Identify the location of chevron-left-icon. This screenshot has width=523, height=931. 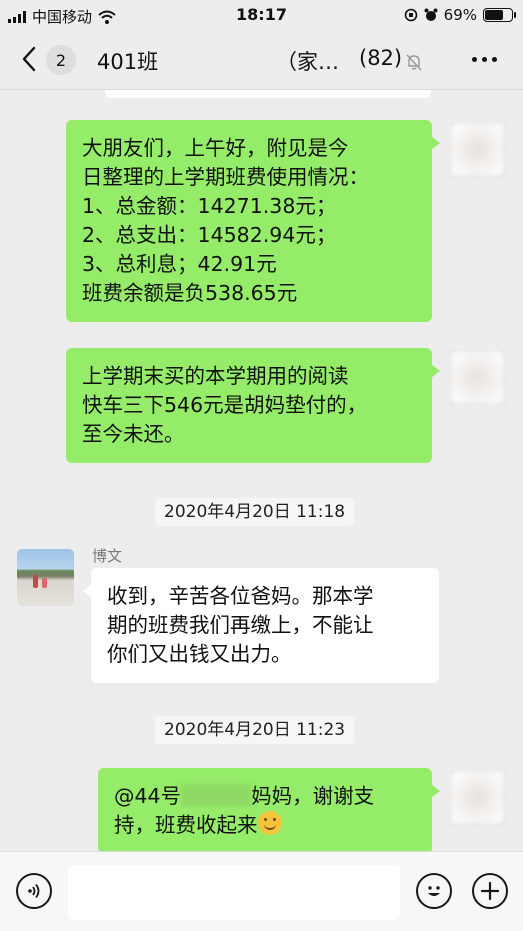
(29, 59).